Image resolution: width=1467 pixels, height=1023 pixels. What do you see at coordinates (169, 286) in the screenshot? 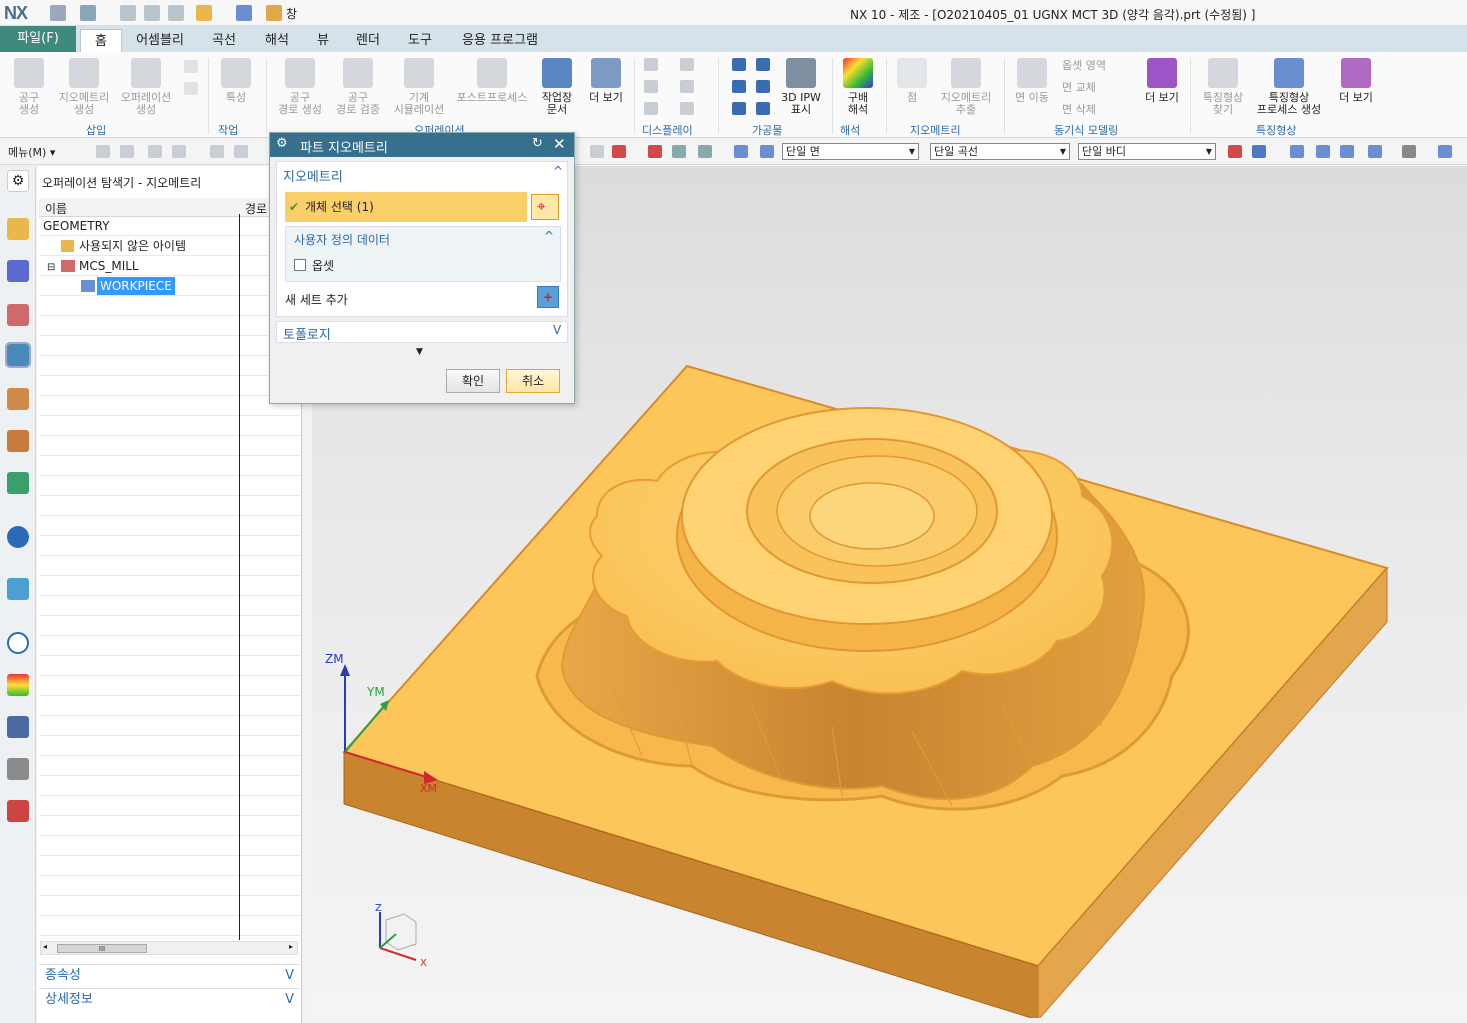
I see `tree-row-workpiece: WORKPIECE` at bounding box center [169, 286].